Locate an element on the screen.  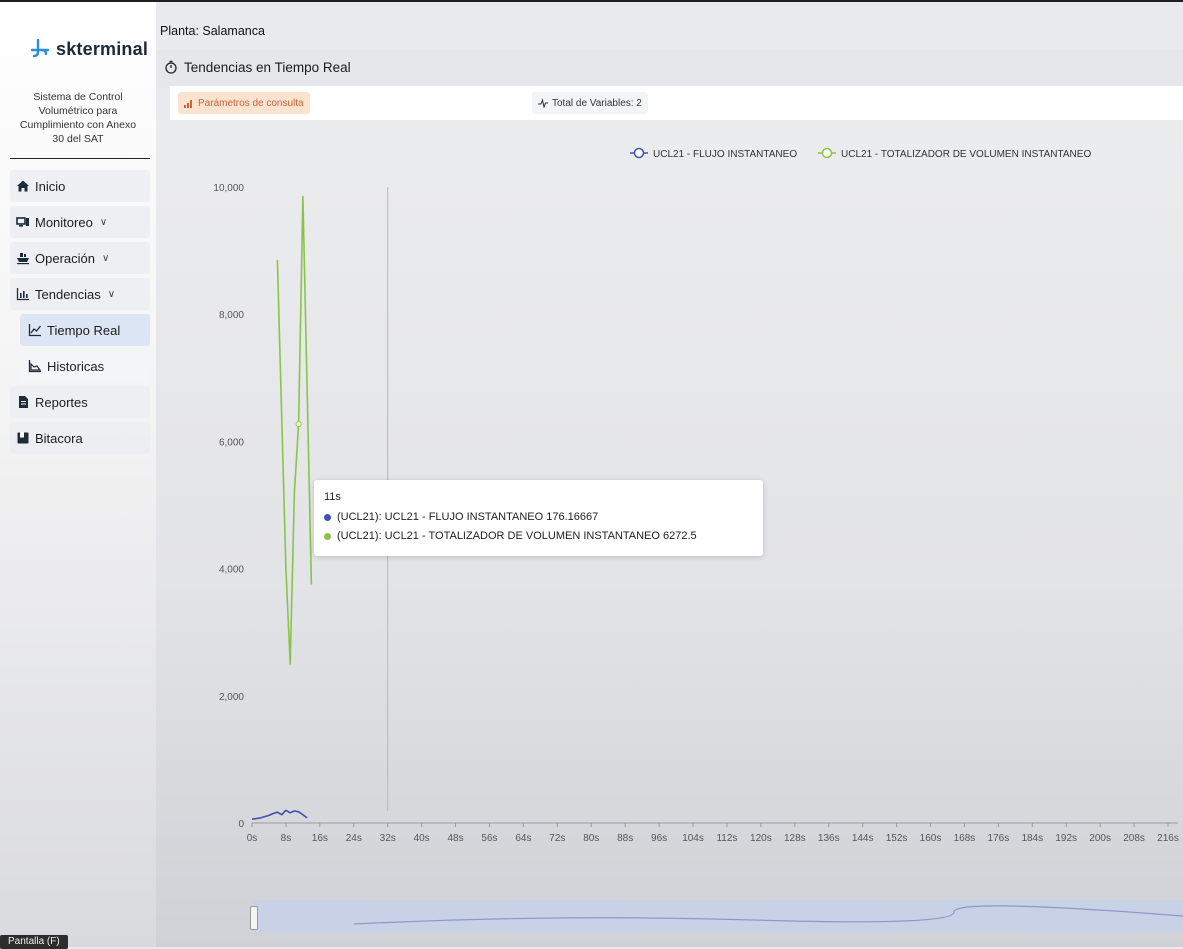
y-tick-label: 10,000 is located at coordinates (228, 188).